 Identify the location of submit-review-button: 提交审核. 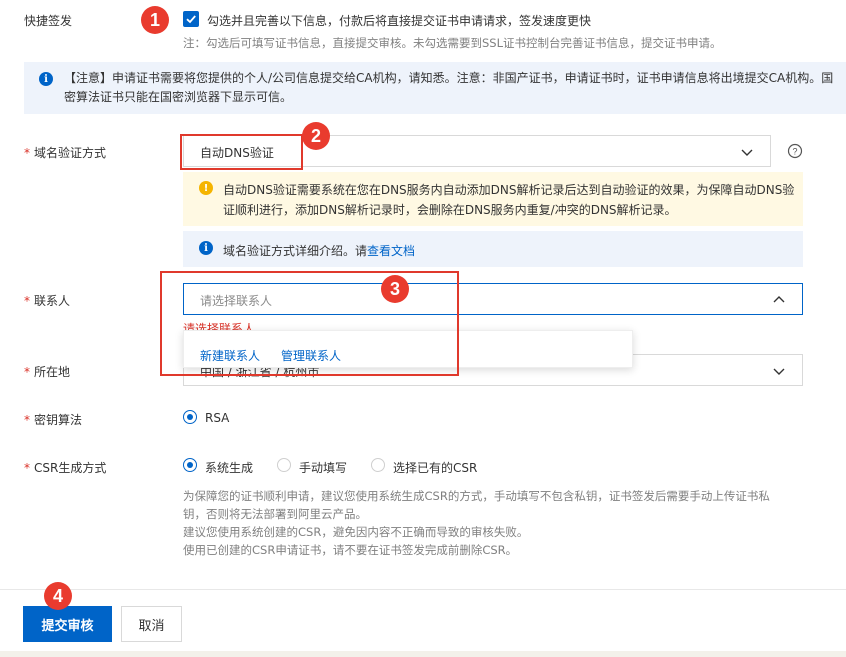
(67, 624).